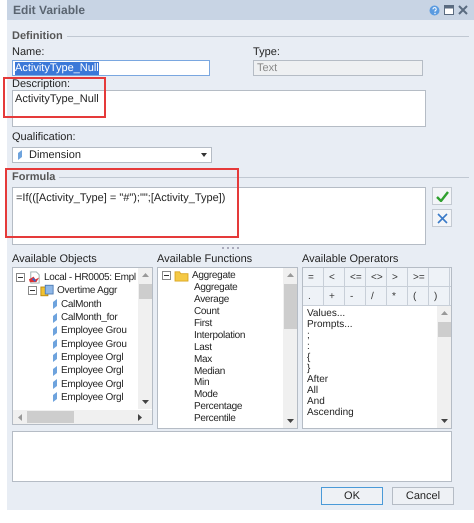  I want to click on checkmark-icon, so click(442, 196).